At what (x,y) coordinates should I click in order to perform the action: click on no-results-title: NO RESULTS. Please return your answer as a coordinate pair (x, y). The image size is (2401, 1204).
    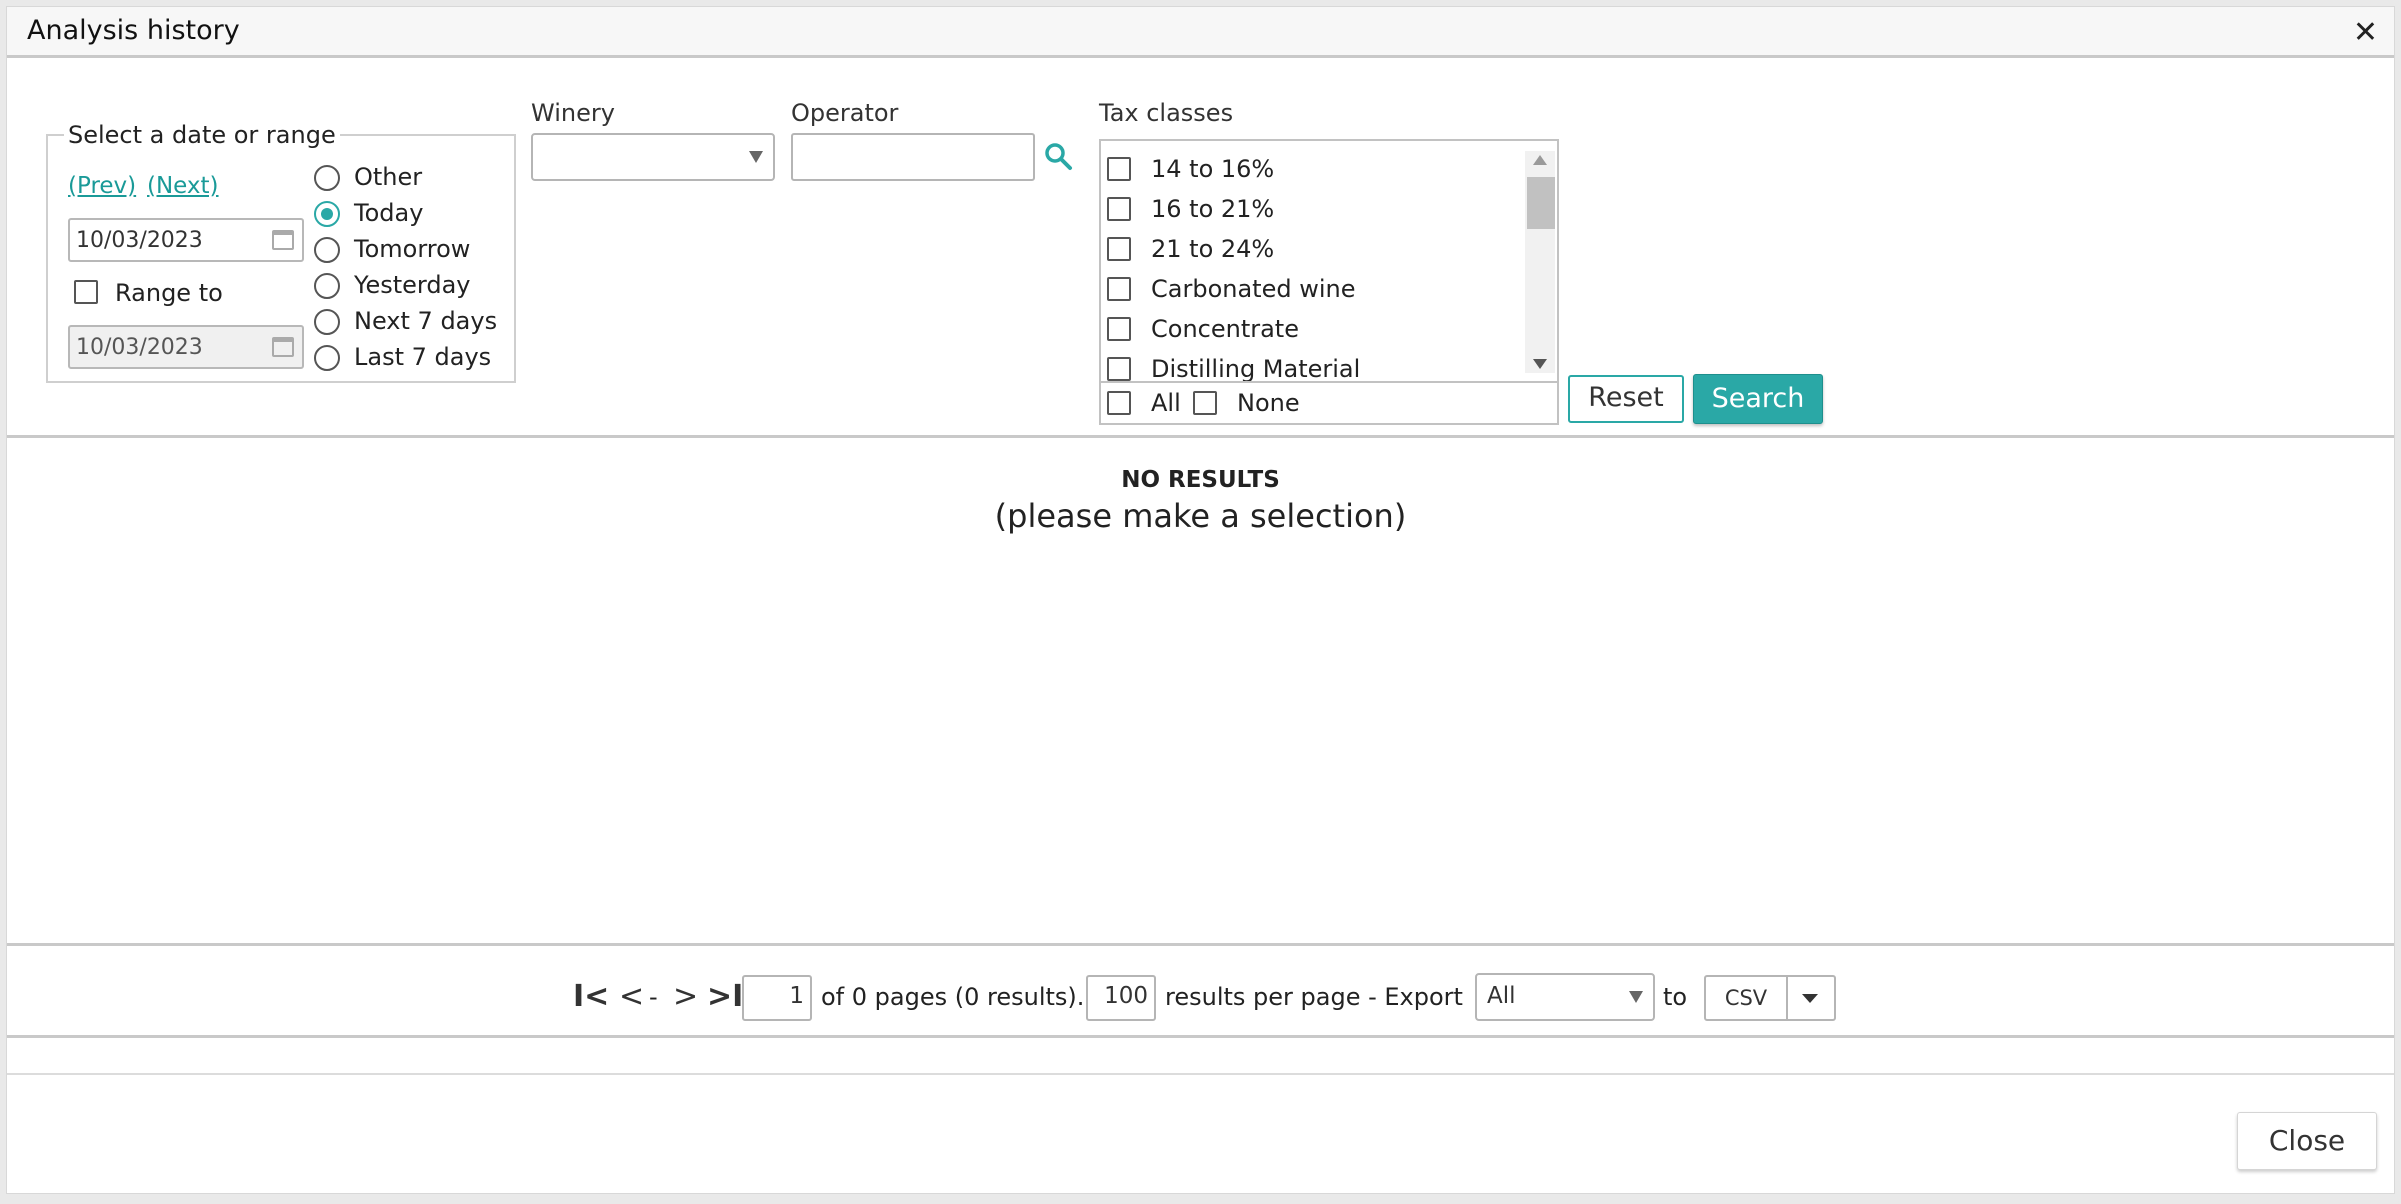
    Looking at the image, I should click on (1200, 480).